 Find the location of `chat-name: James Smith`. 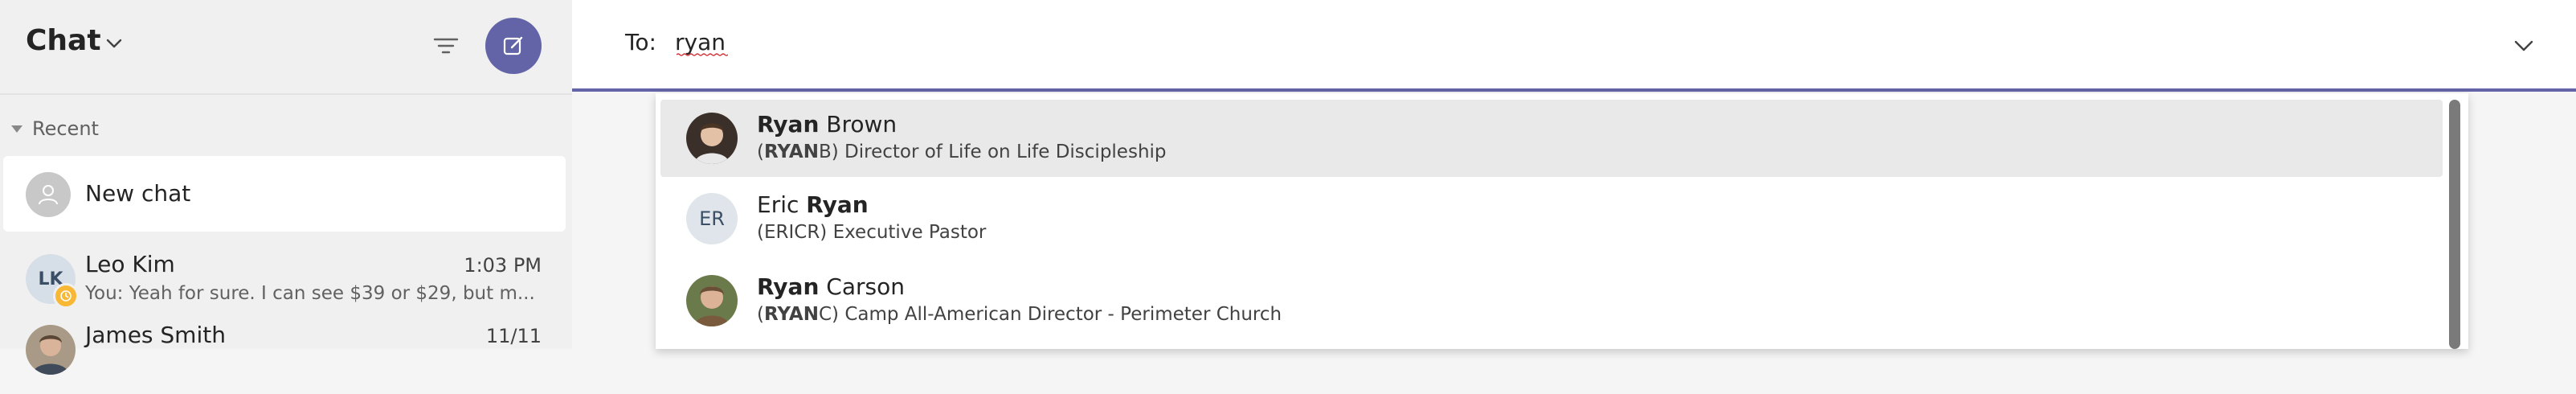

chat-name: James Smith is located at coordinates (155, 335).